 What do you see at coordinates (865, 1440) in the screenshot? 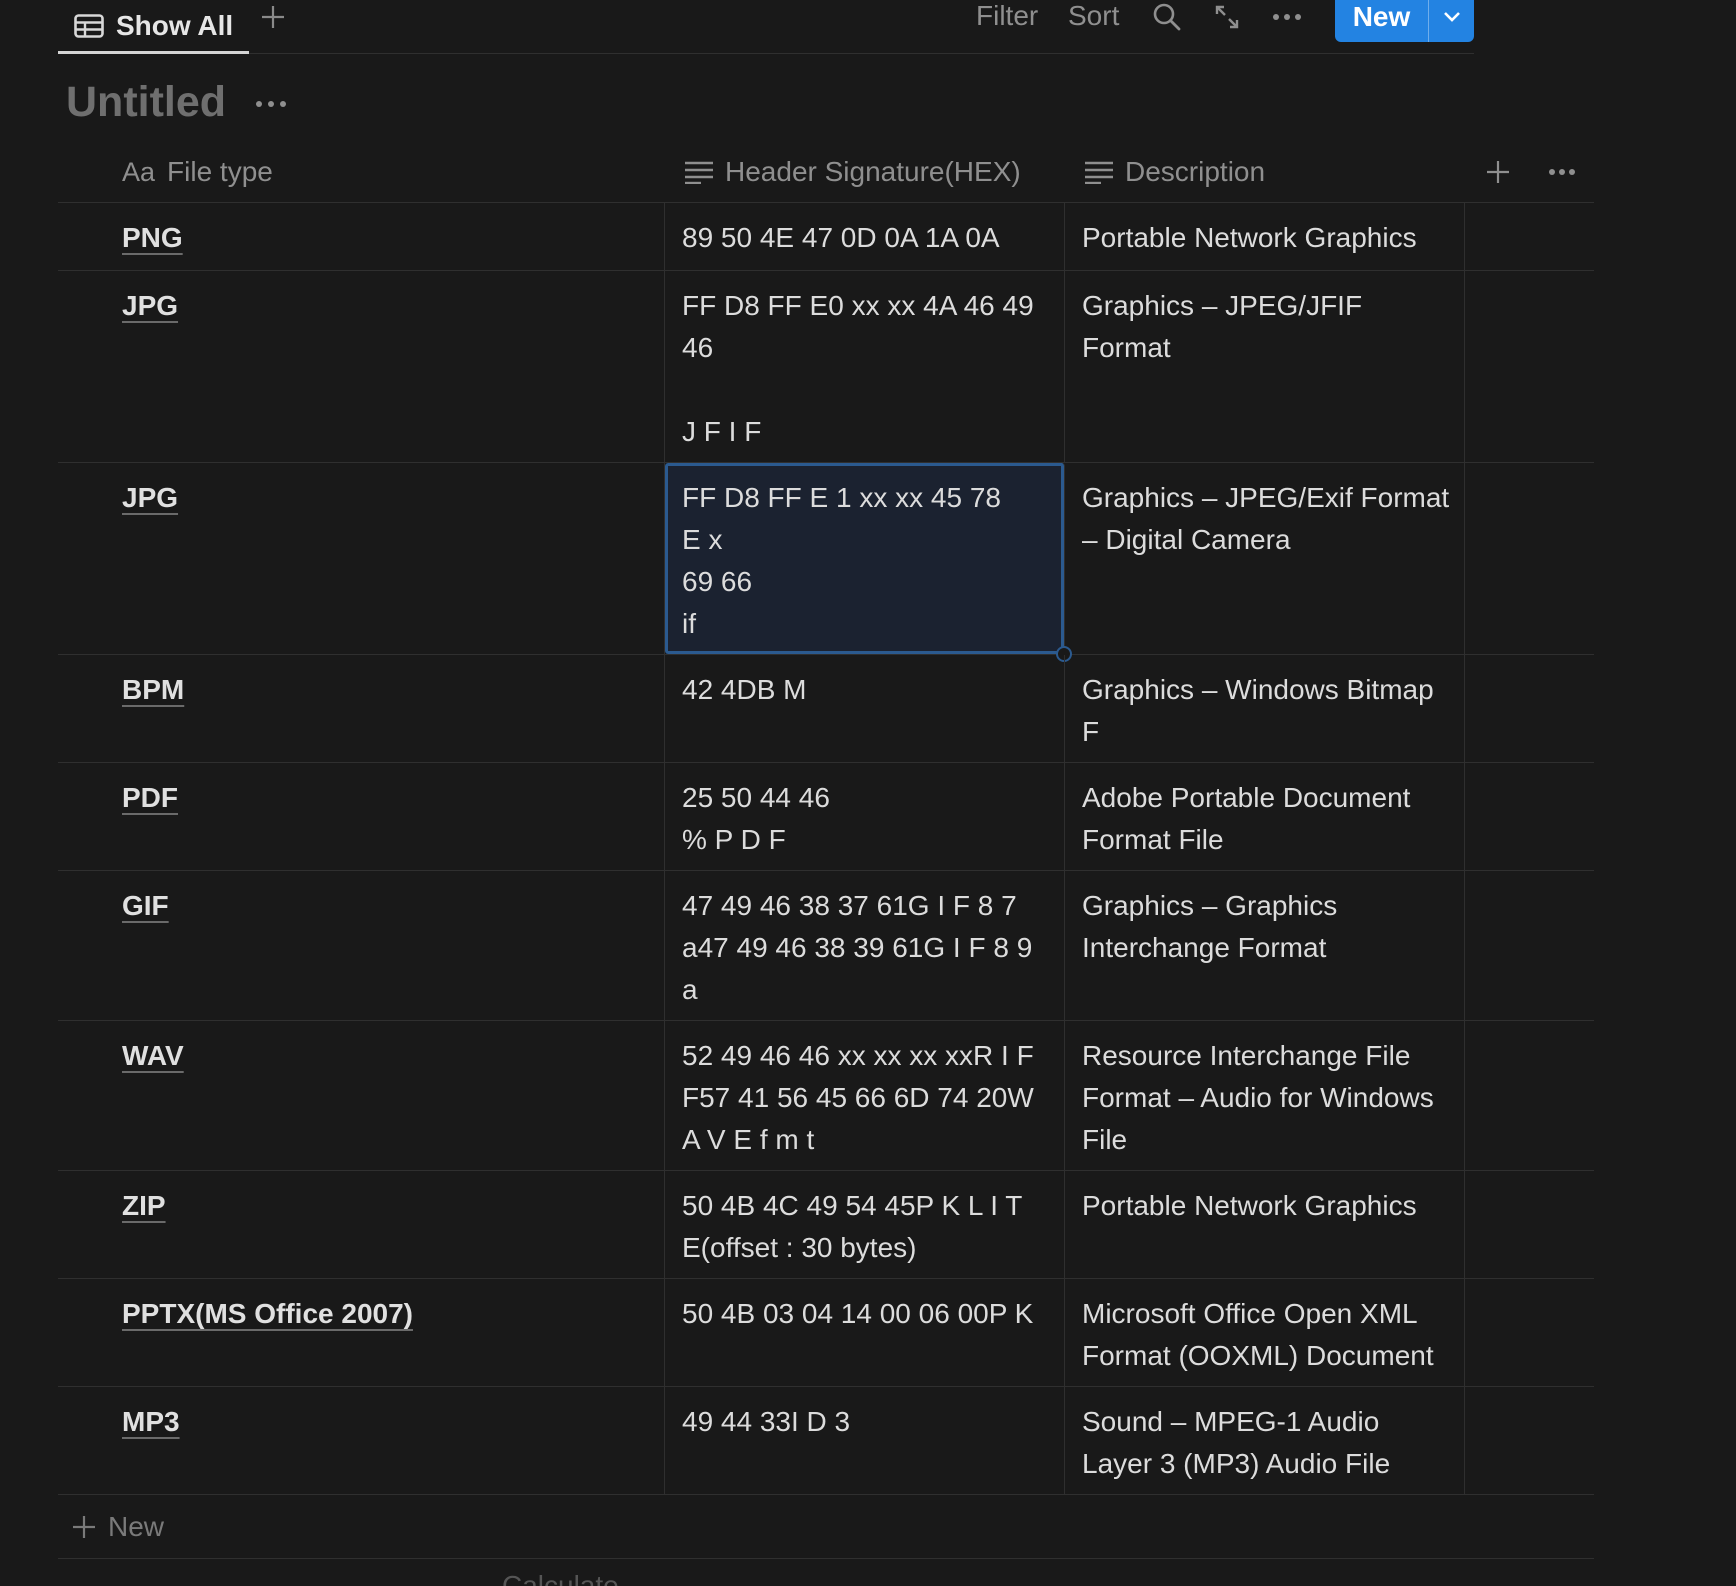
I see `signature-cell: 49 44 33I D 3` at bounding box center [865, 1440].